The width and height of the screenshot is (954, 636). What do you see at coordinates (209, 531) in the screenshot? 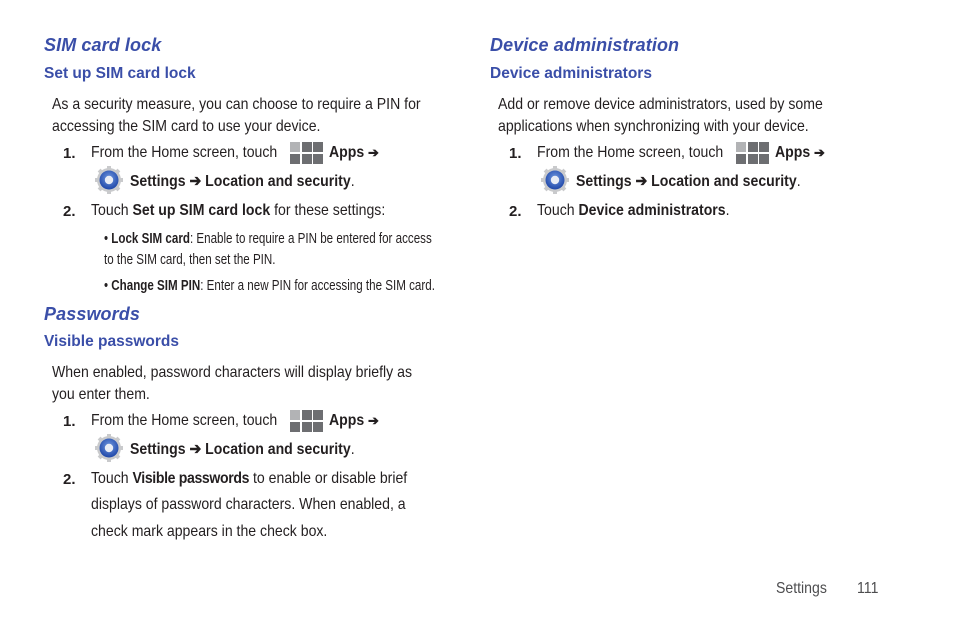
I see `step-text-line-3: check mark appears in the check box.` at bounding box center [209, 531].